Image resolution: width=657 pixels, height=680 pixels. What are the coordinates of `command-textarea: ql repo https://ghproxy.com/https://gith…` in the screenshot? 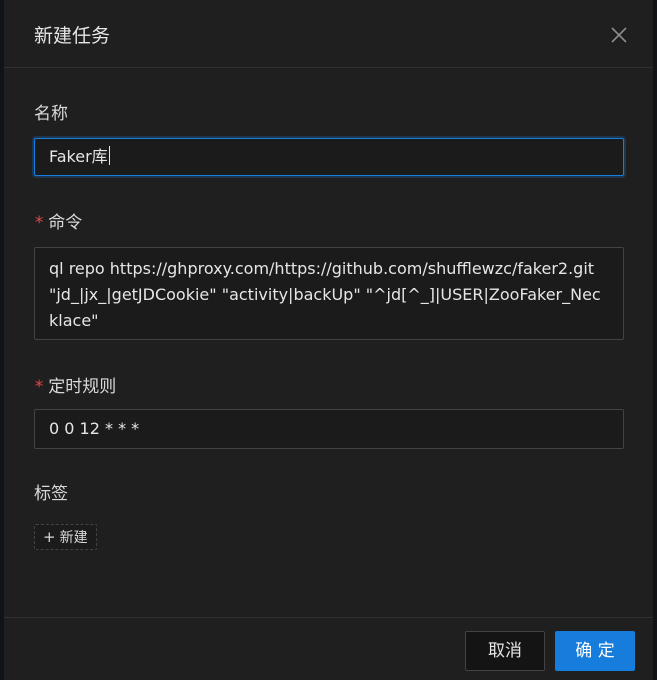 It's located at (329, 293).